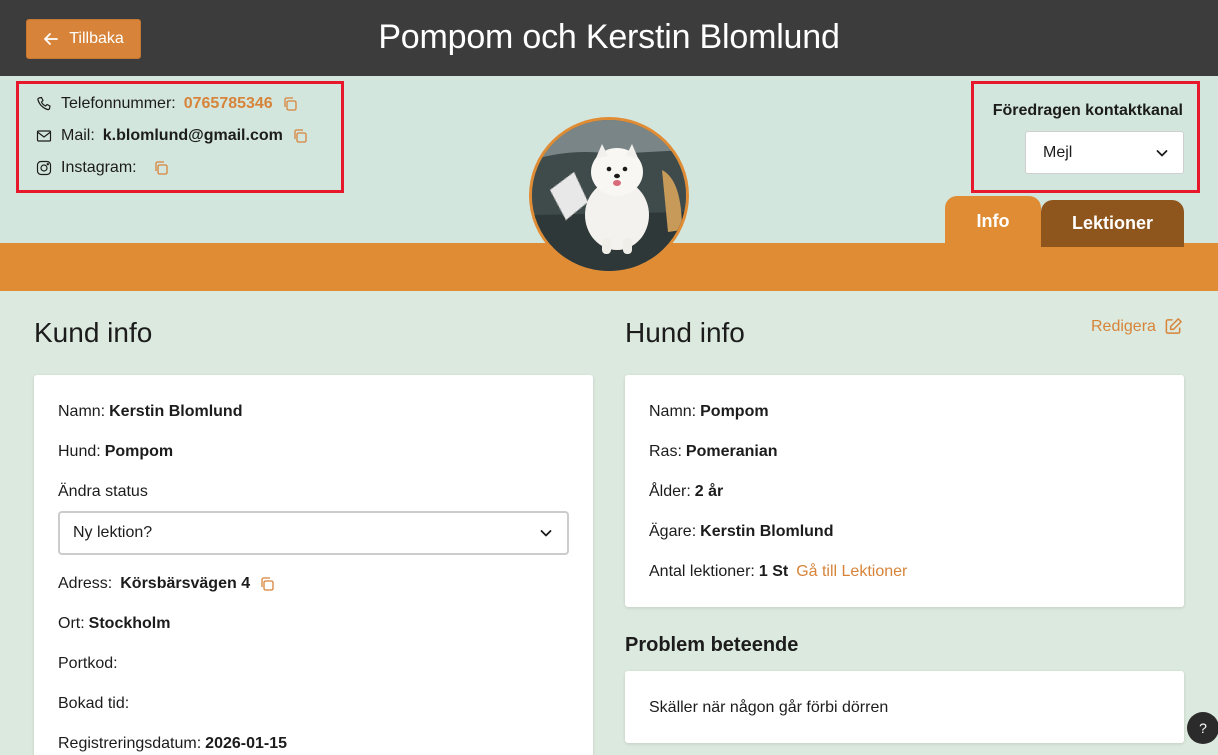  What do you see at coordinates (685, 332) in the screenshot?
I see `dog-section-title: Hund info` at bounding box center [685, 332].